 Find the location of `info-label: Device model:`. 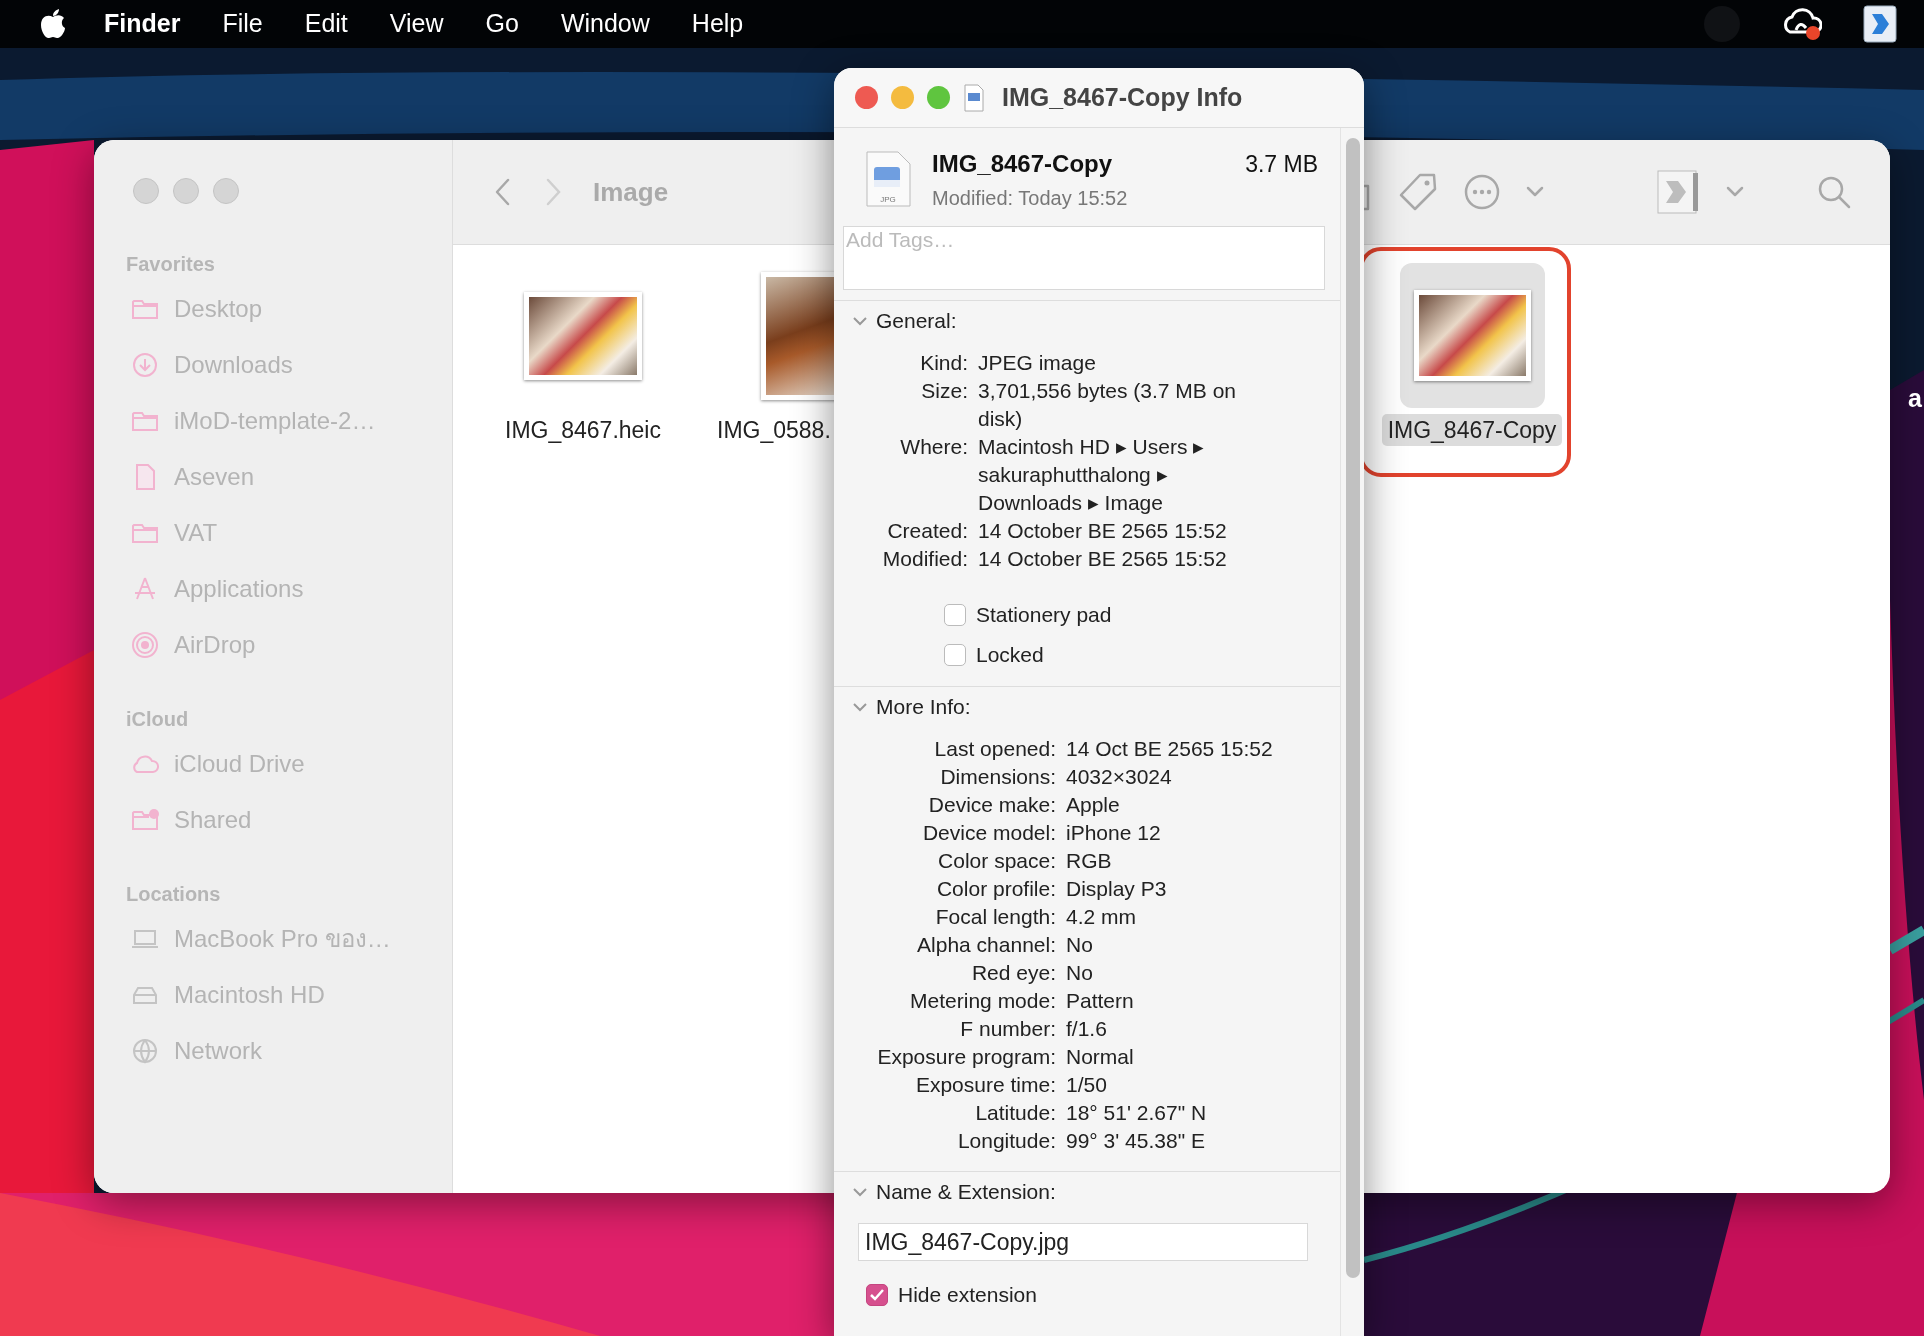

info-label: Device model: is located at coordinates (988, 833).